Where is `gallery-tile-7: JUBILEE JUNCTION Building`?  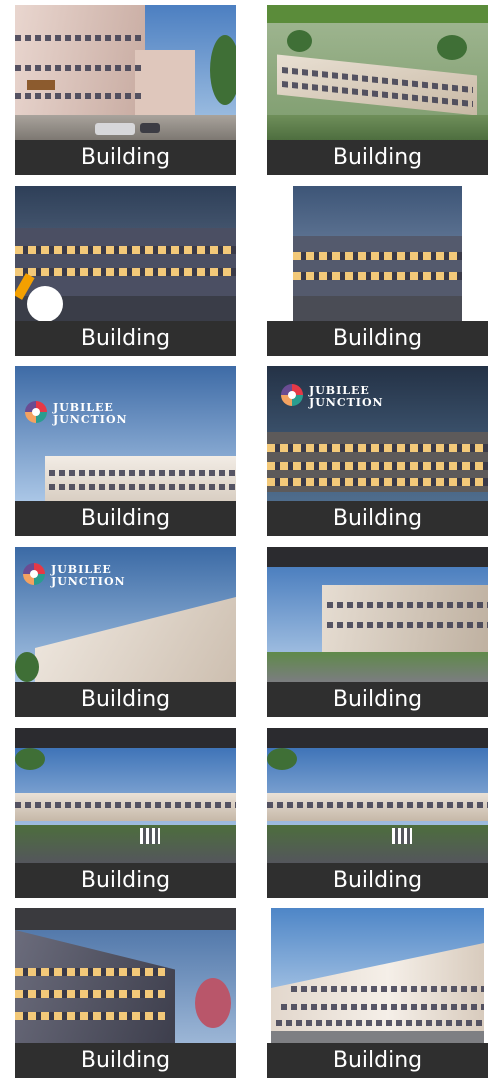 gallery-tile-7: JUBILEE JUNCTION Building is located at coordinates (125, 632).